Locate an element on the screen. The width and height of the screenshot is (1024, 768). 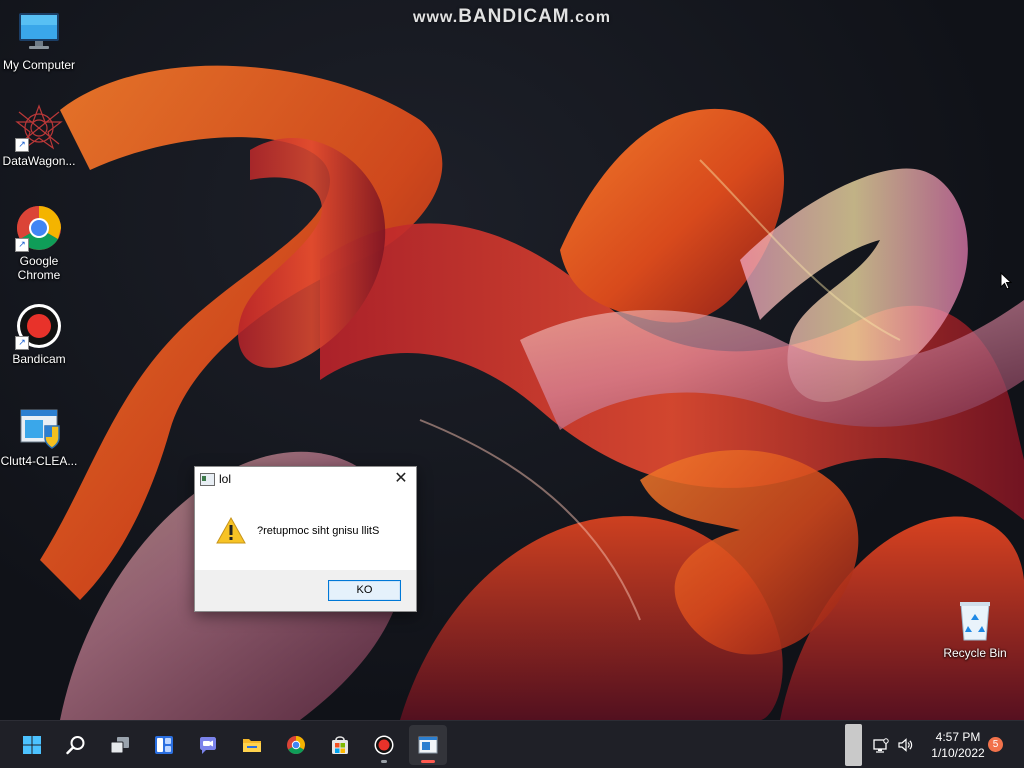
chrome-icon: ↗ is located at coordinates (39, 228).